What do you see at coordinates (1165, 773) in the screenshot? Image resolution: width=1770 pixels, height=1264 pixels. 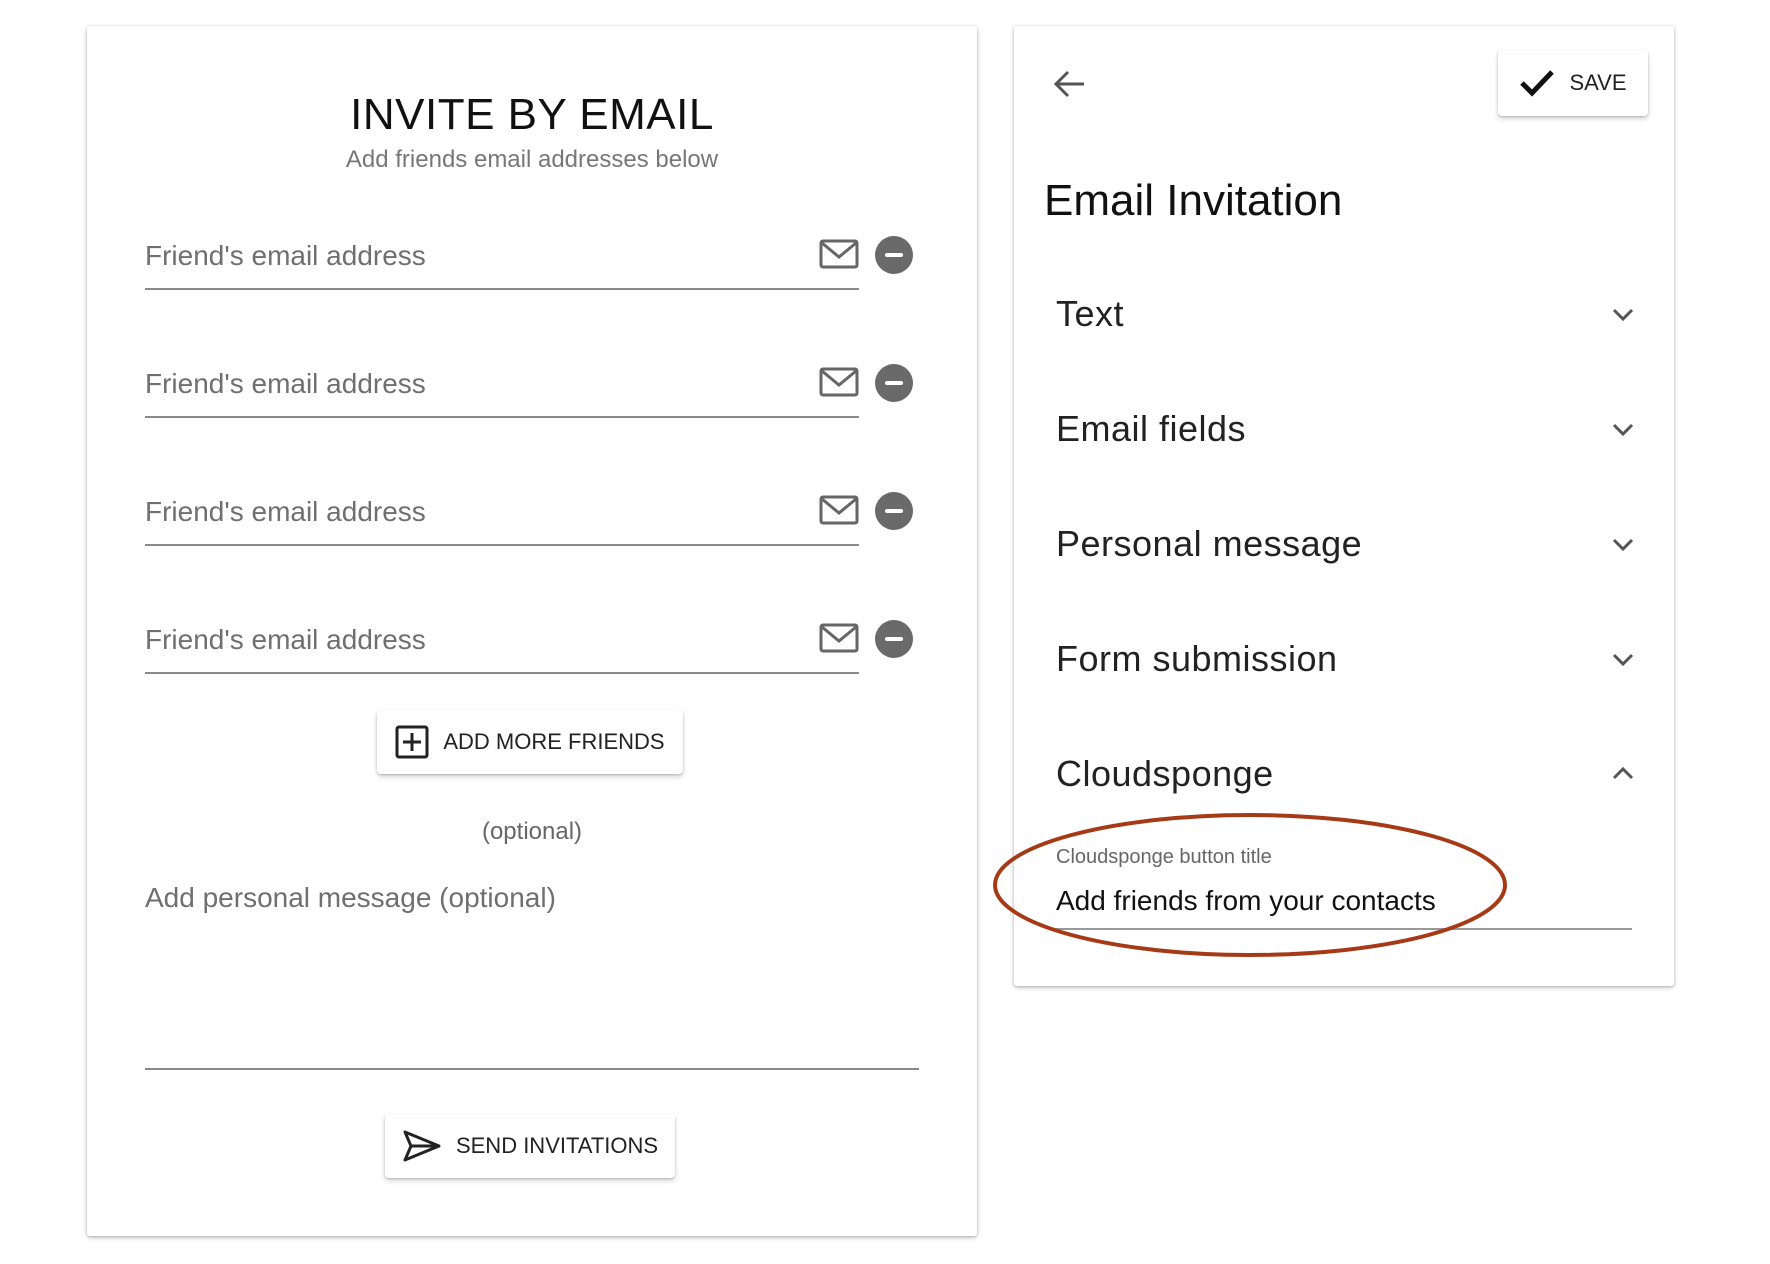 I see `section-label: Cloudsponge` at bounding box center [1165, 773].